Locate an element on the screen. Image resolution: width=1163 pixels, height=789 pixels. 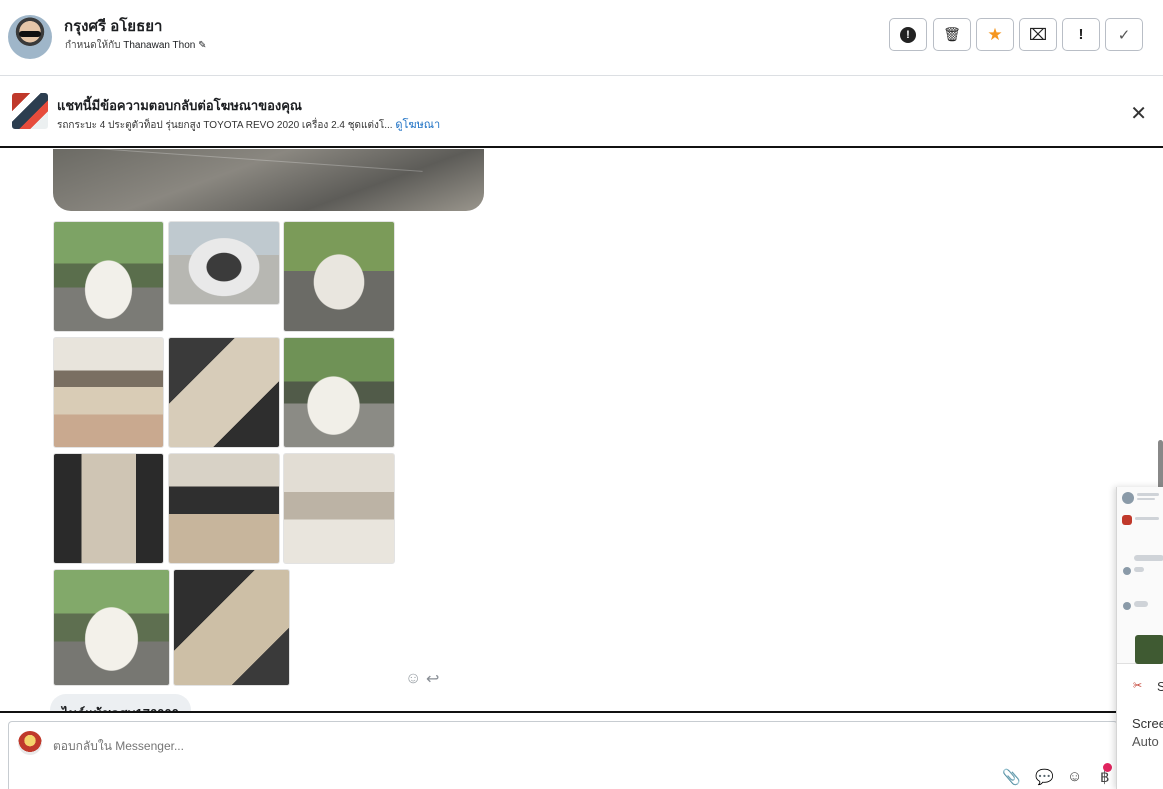
message-image is located at coordinates (268, 180).